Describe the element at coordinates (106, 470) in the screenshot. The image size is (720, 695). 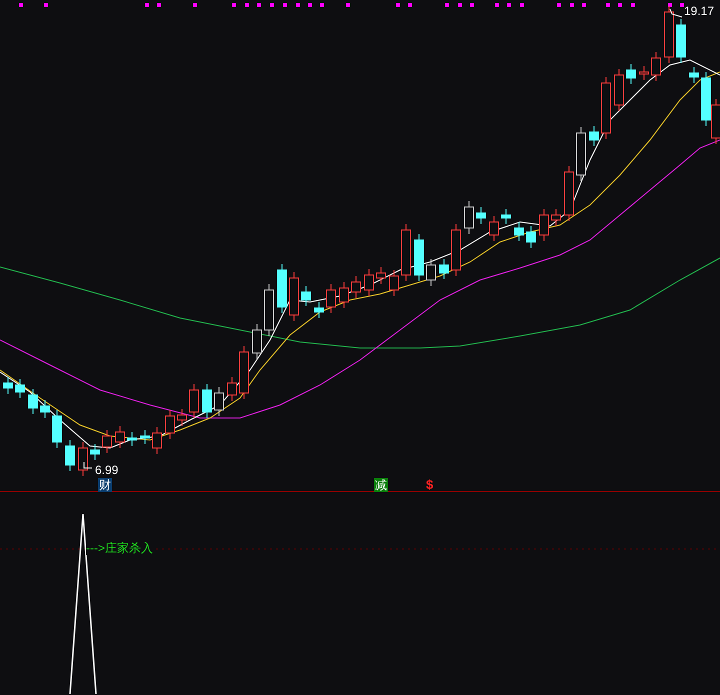
I see `low-price-label: 6.99` at that location.